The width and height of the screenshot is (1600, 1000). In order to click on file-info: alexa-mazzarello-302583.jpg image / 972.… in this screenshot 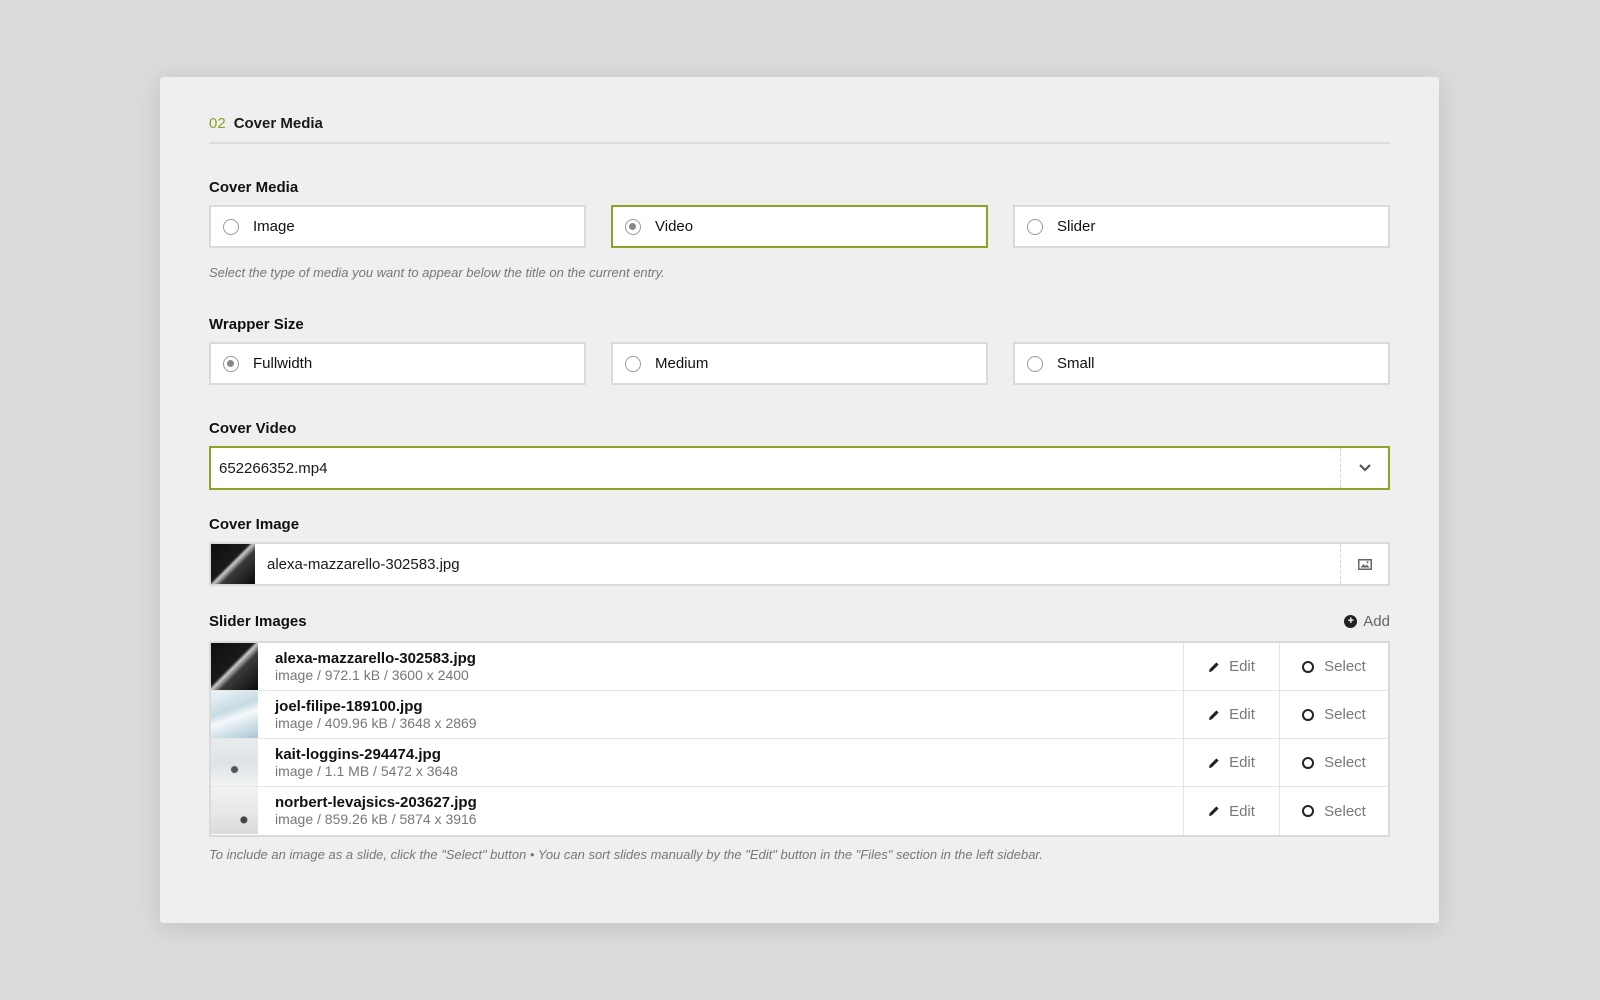, I will do `click(720, 666)`.